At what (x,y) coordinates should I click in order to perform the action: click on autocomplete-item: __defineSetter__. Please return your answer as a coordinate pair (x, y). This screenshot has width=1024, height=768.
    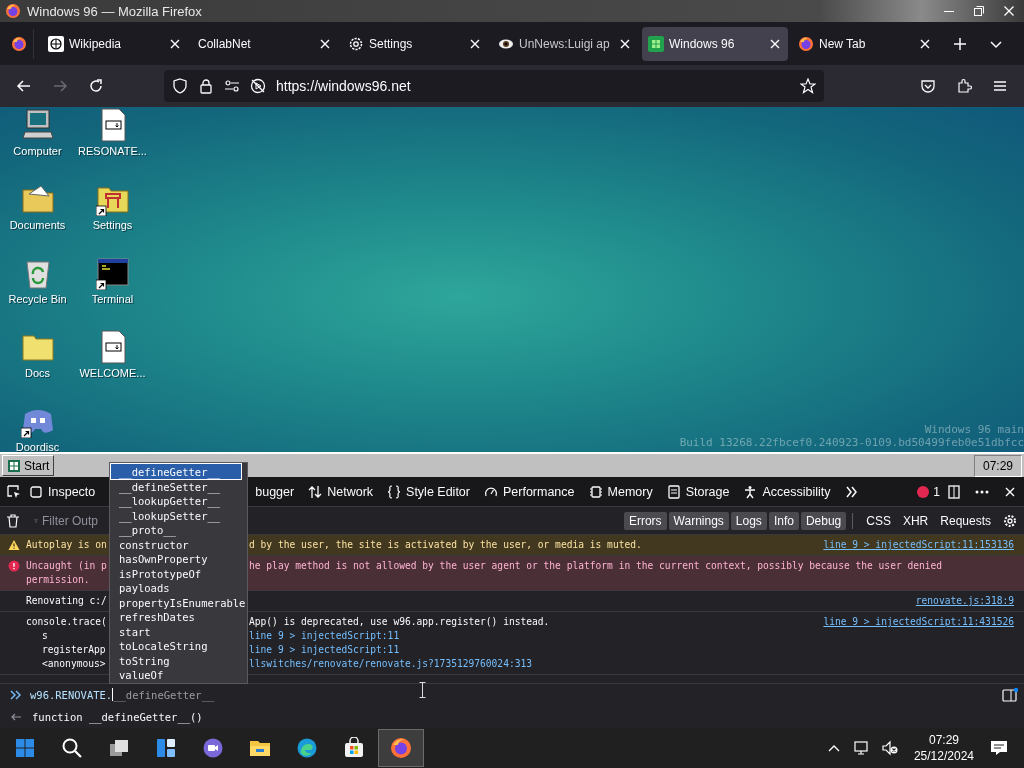
    Looking at the image, I should click on (176, 485).